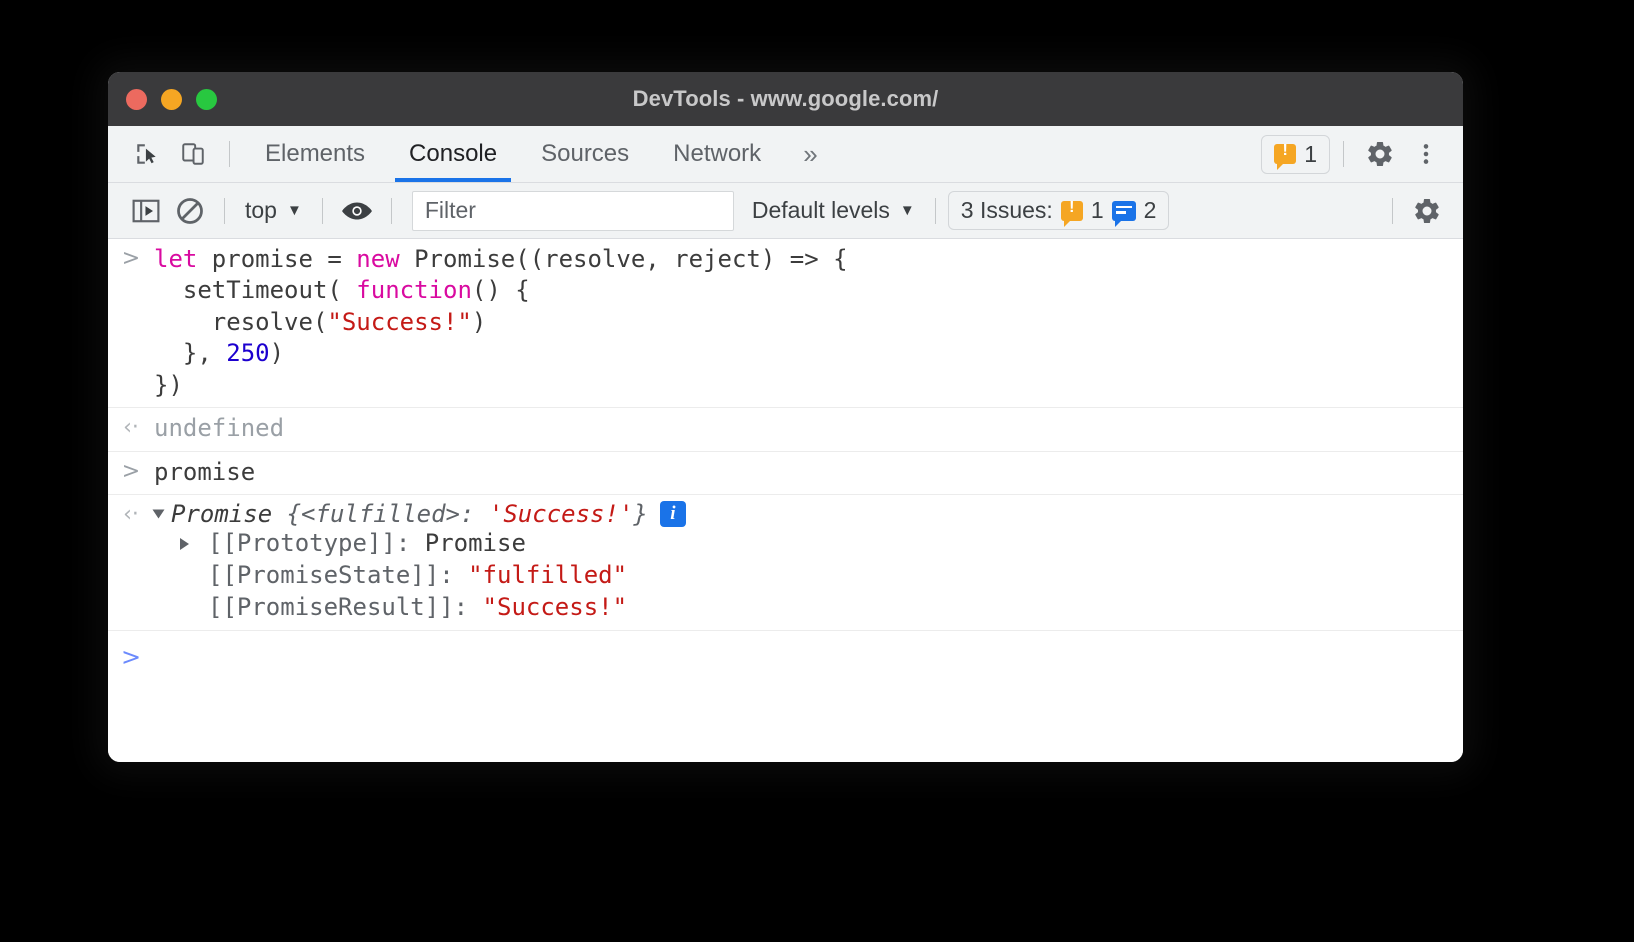 The image size is (1634, 942). I want to click on tab-sources: Sources, so click(585, 154).